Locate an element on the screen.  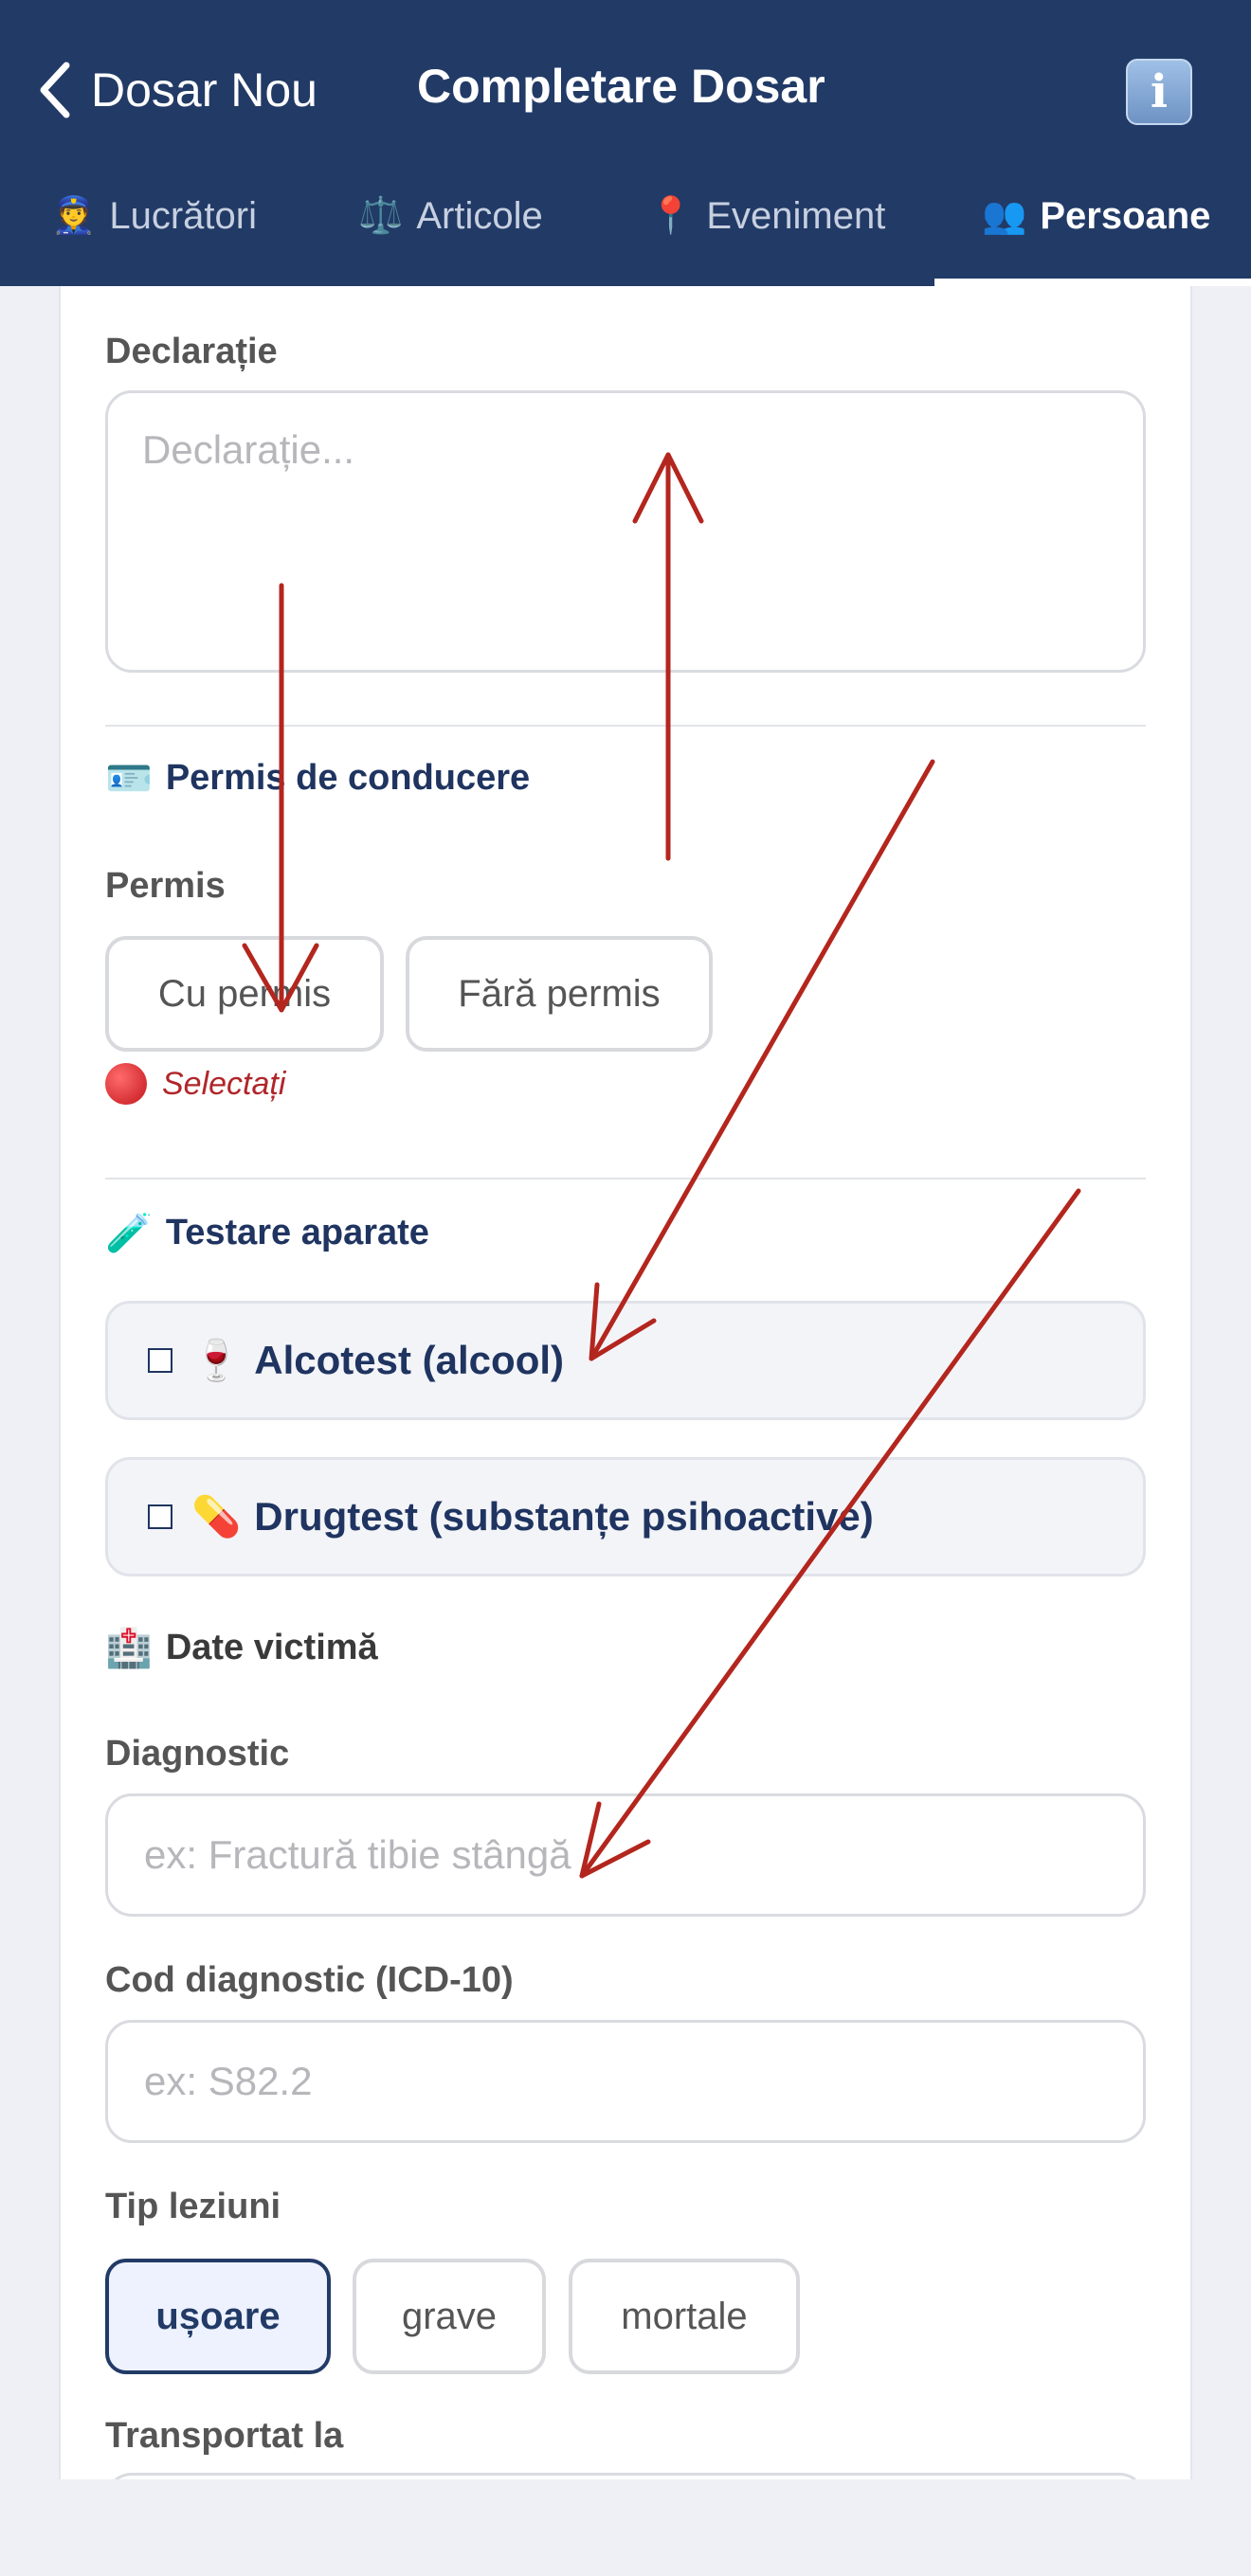
tab-label: Articole is located at coordinates (480, 215).